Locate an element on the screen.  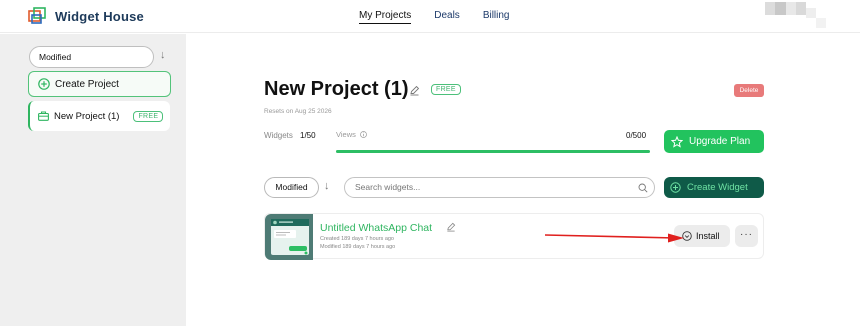
create-project-button: Create Project is located at coordinates (99, 84).